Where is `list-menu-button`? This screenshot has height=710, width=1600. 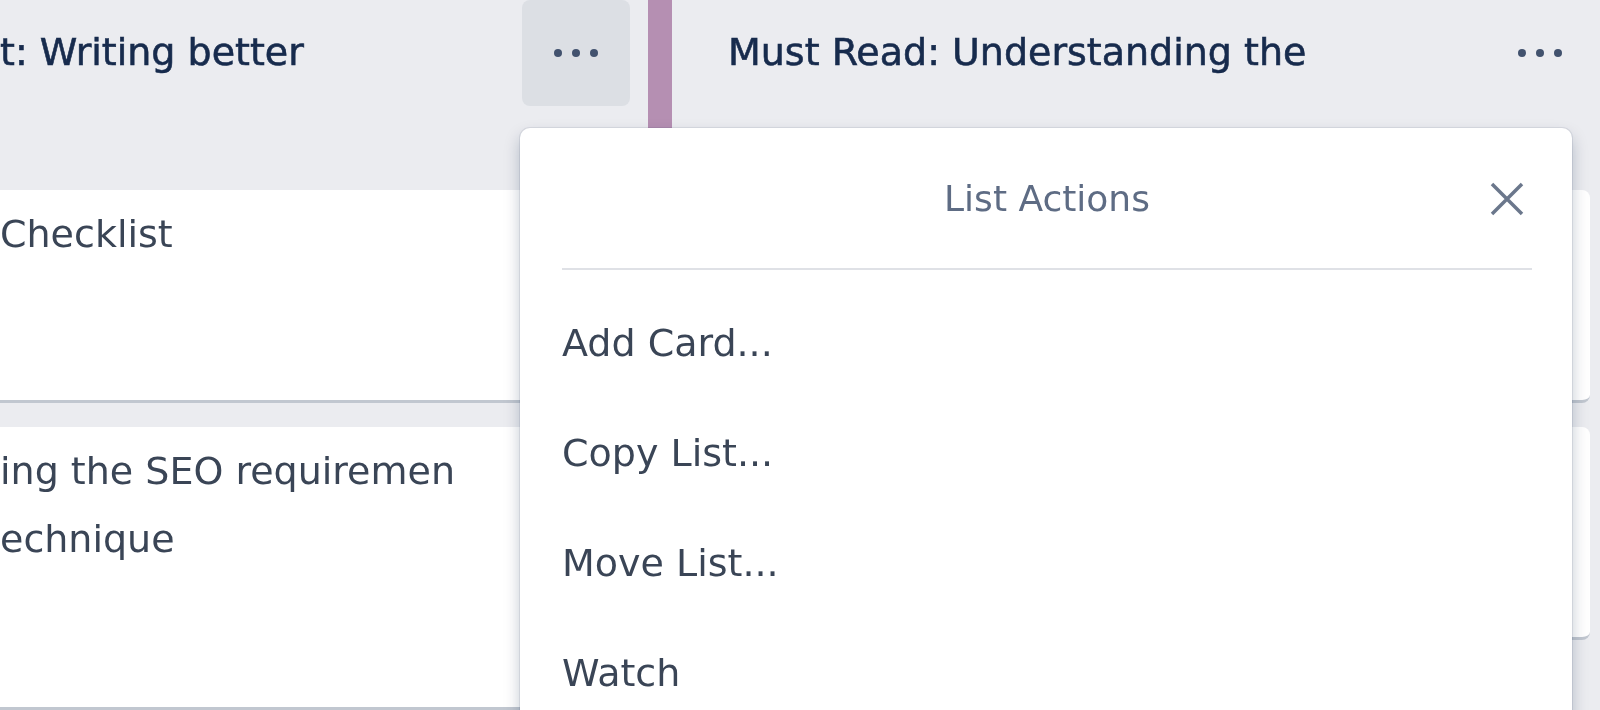
list-menu-button is located at coordinates (576, 53).